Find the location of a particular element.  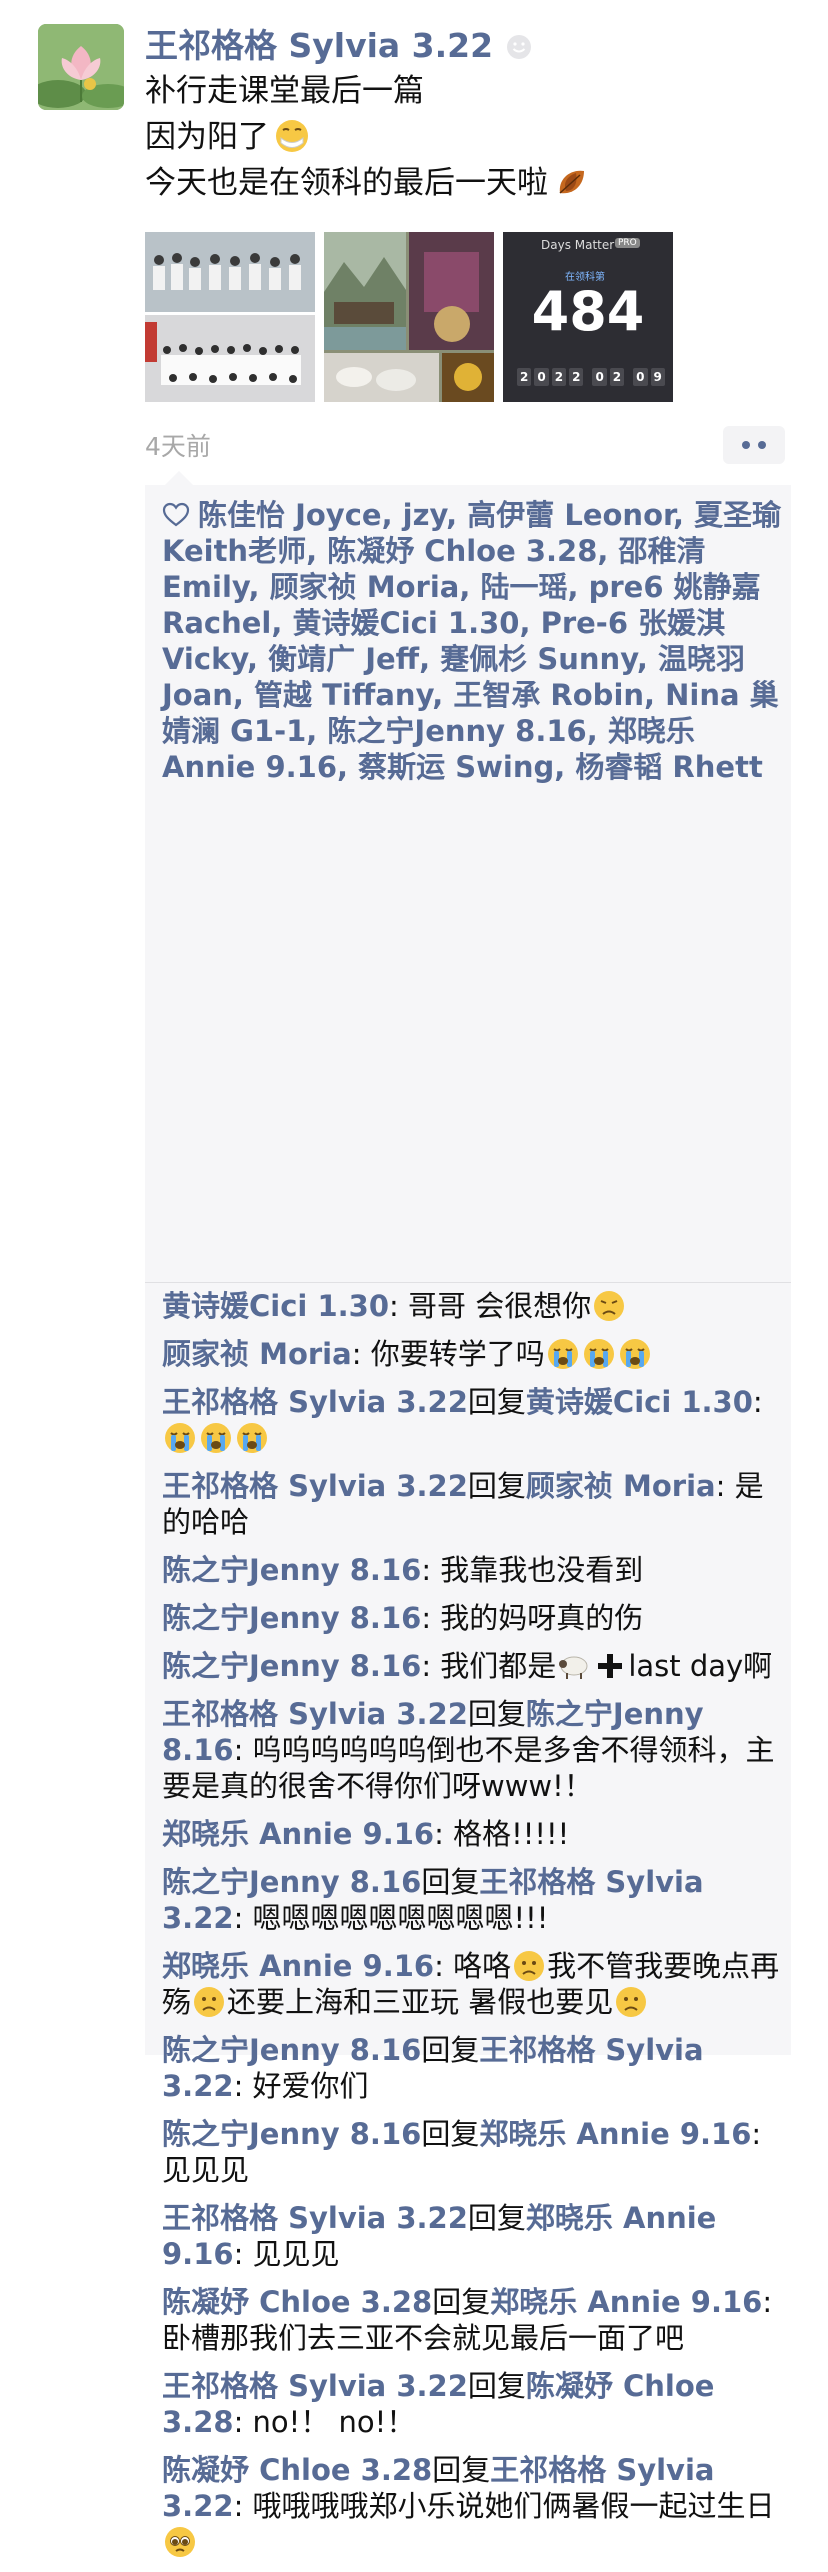

author-name: 王祁格格 Sylvia 3.22 is located at coordinates (319, 46).